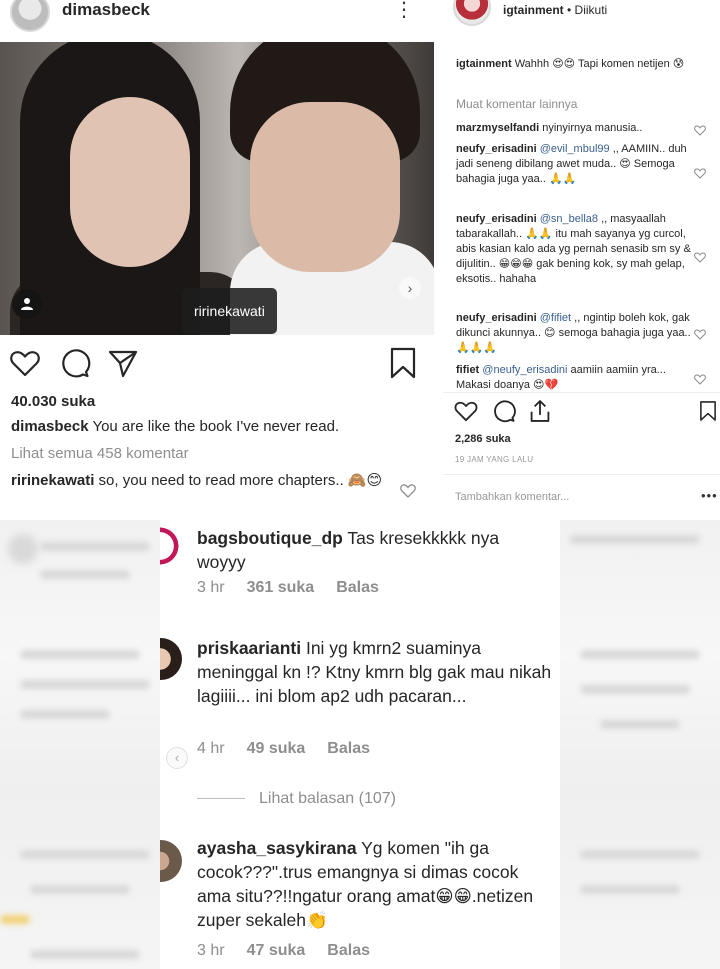  I want to click on view-all-comments-link: Lihat semua 458 komentar, so click(100, 453).